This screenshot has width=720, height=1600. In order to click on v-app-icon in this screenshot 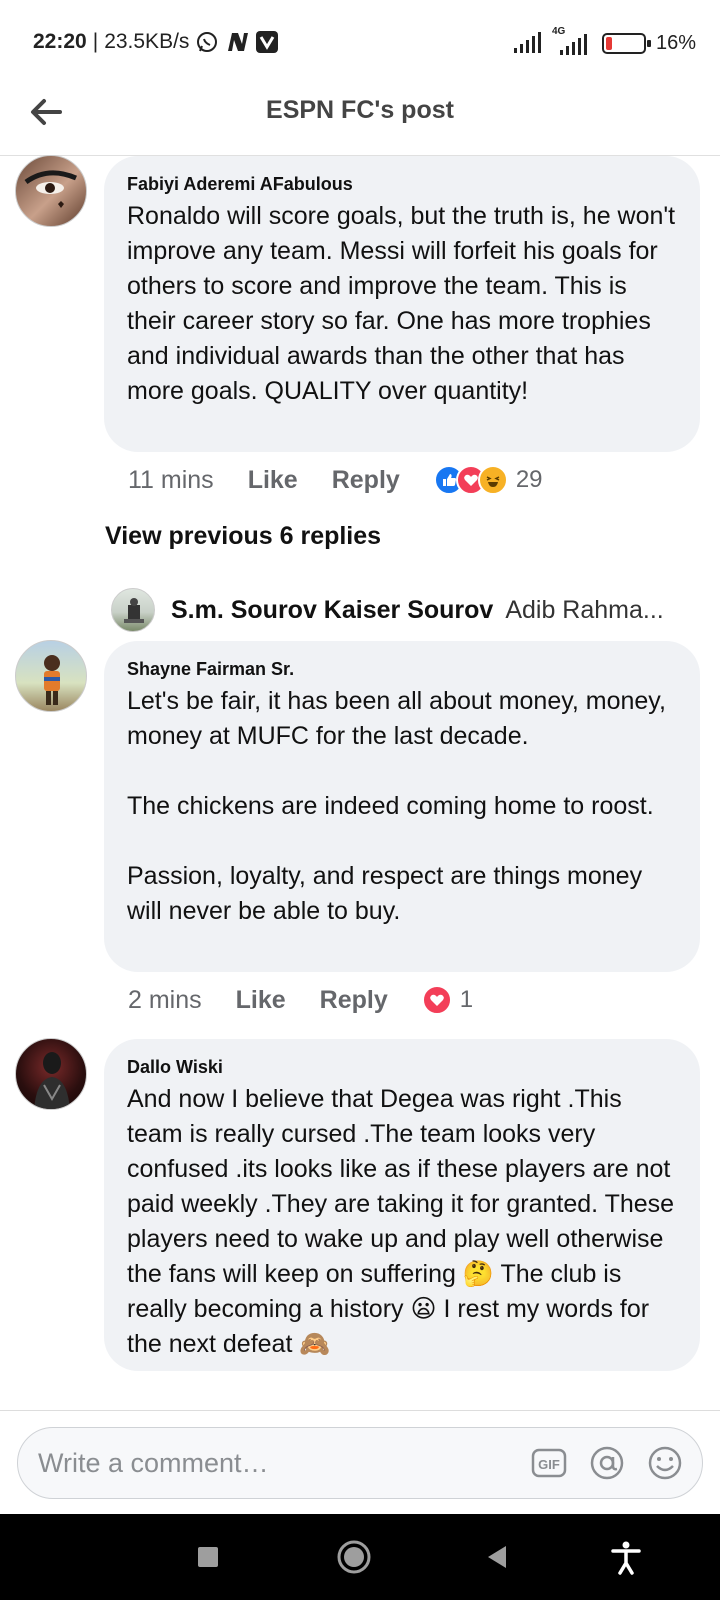, I will do `click(267, 42)`.